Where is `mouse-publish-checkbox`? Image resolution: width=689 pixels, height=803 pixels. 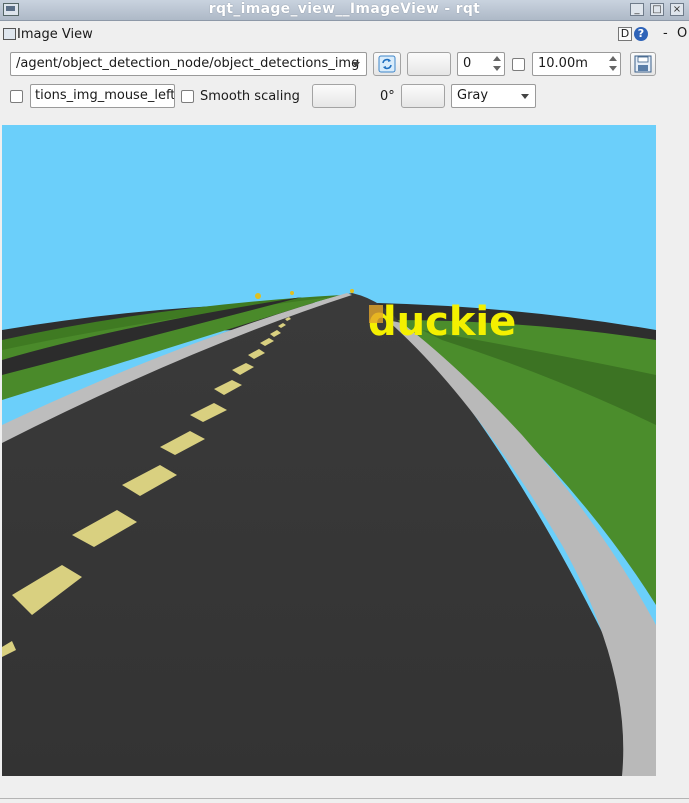 mouse-publish-checkbox is located at coordinates (16, 96).